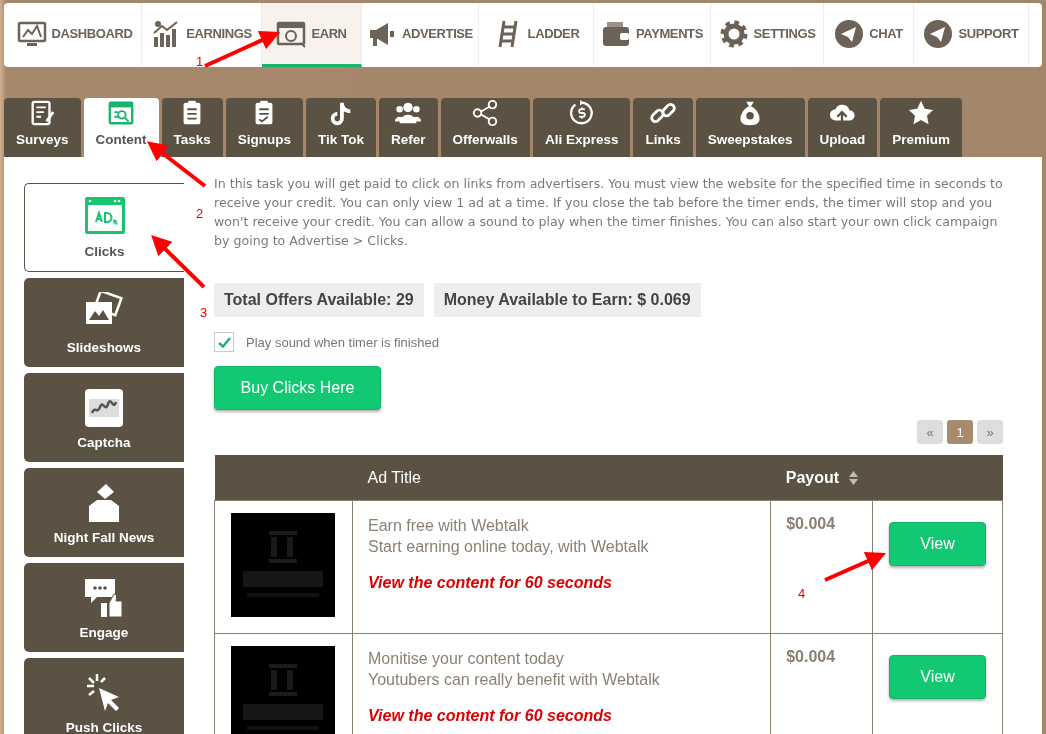 This screenshot has height=734, width=1046. Describe the element at coordinates (341, 127) in the screenshot. I see `tab: Tik Tok` at that location.